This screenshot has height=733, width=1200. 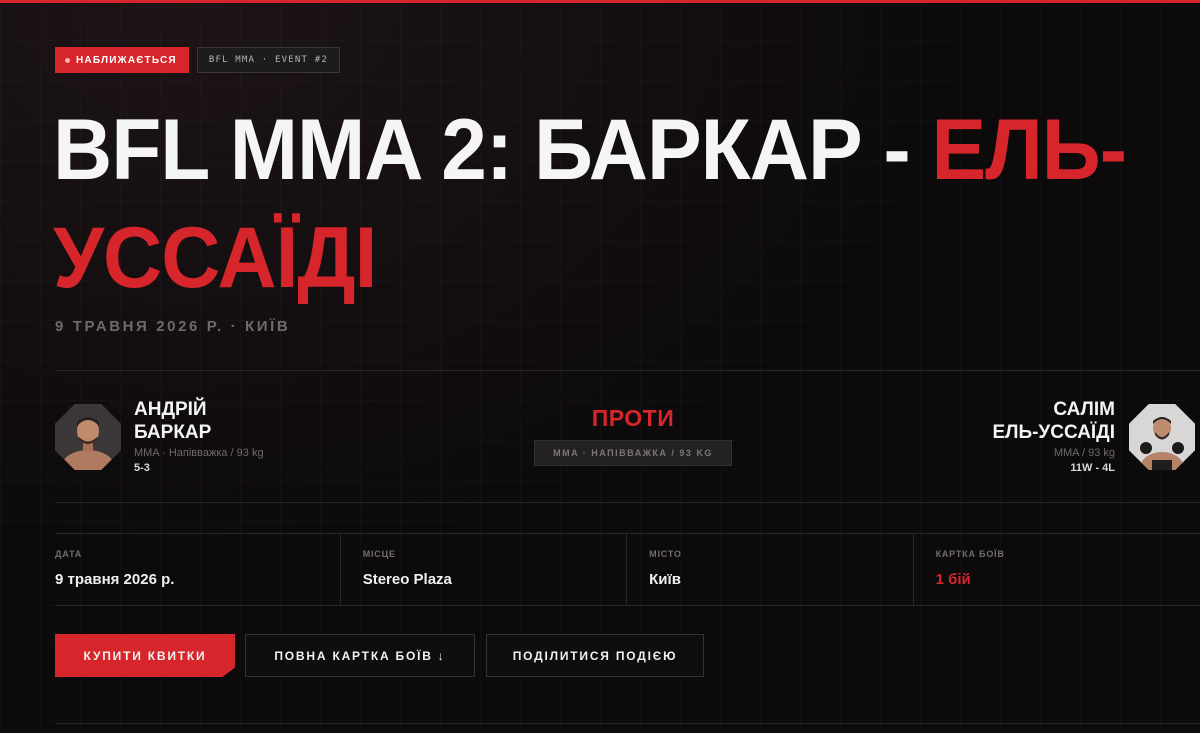 What do you see at coordinates (172, 421) in the screenshot?
I see `fighter-left-name: АНДРІЙ БАРКАР` at bounding box center [172, 421].